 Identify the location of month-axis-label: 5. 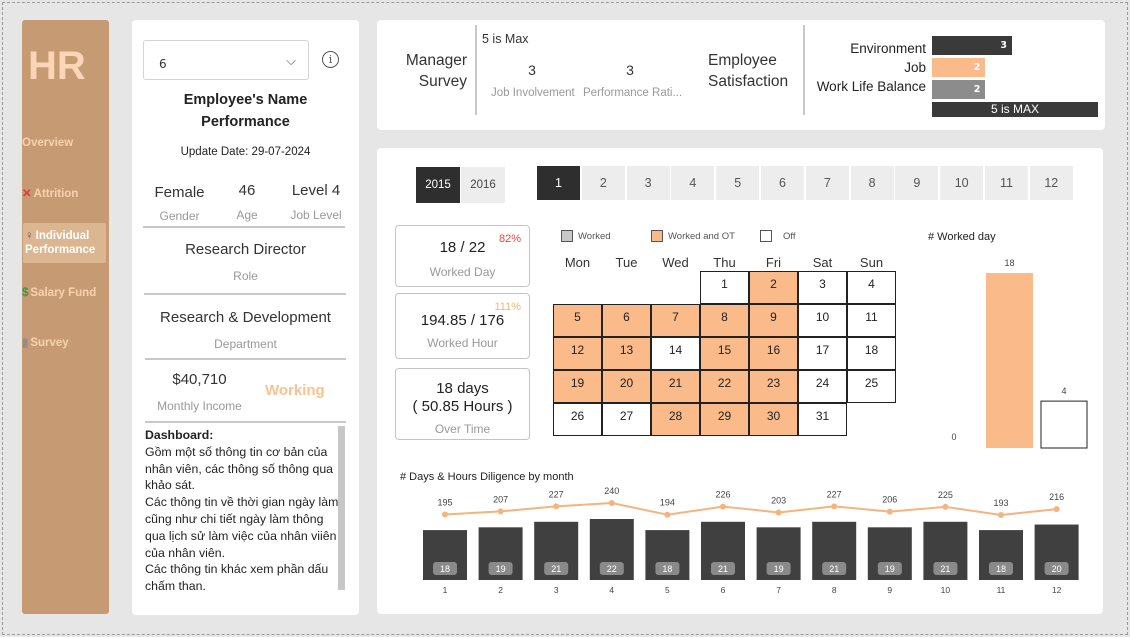
(667, 590).